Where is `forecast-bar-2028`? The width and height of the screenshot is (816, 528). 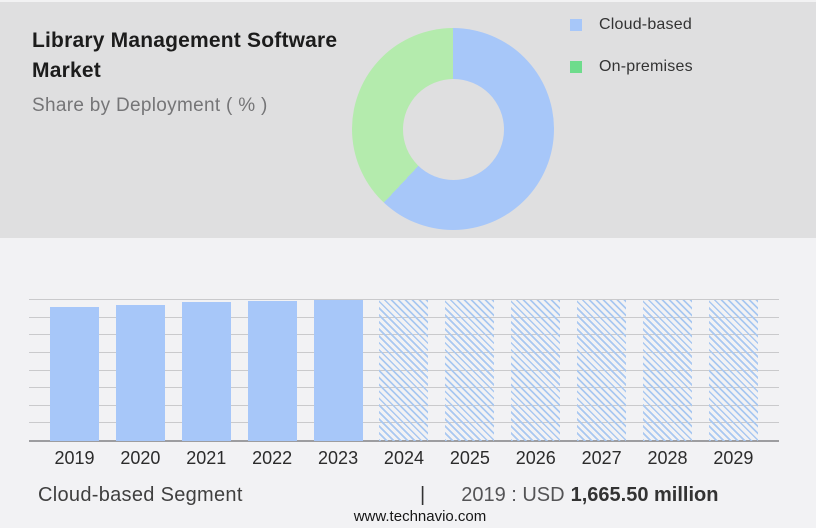 forecast-bar-2028 is located at coordinates (668, 370).